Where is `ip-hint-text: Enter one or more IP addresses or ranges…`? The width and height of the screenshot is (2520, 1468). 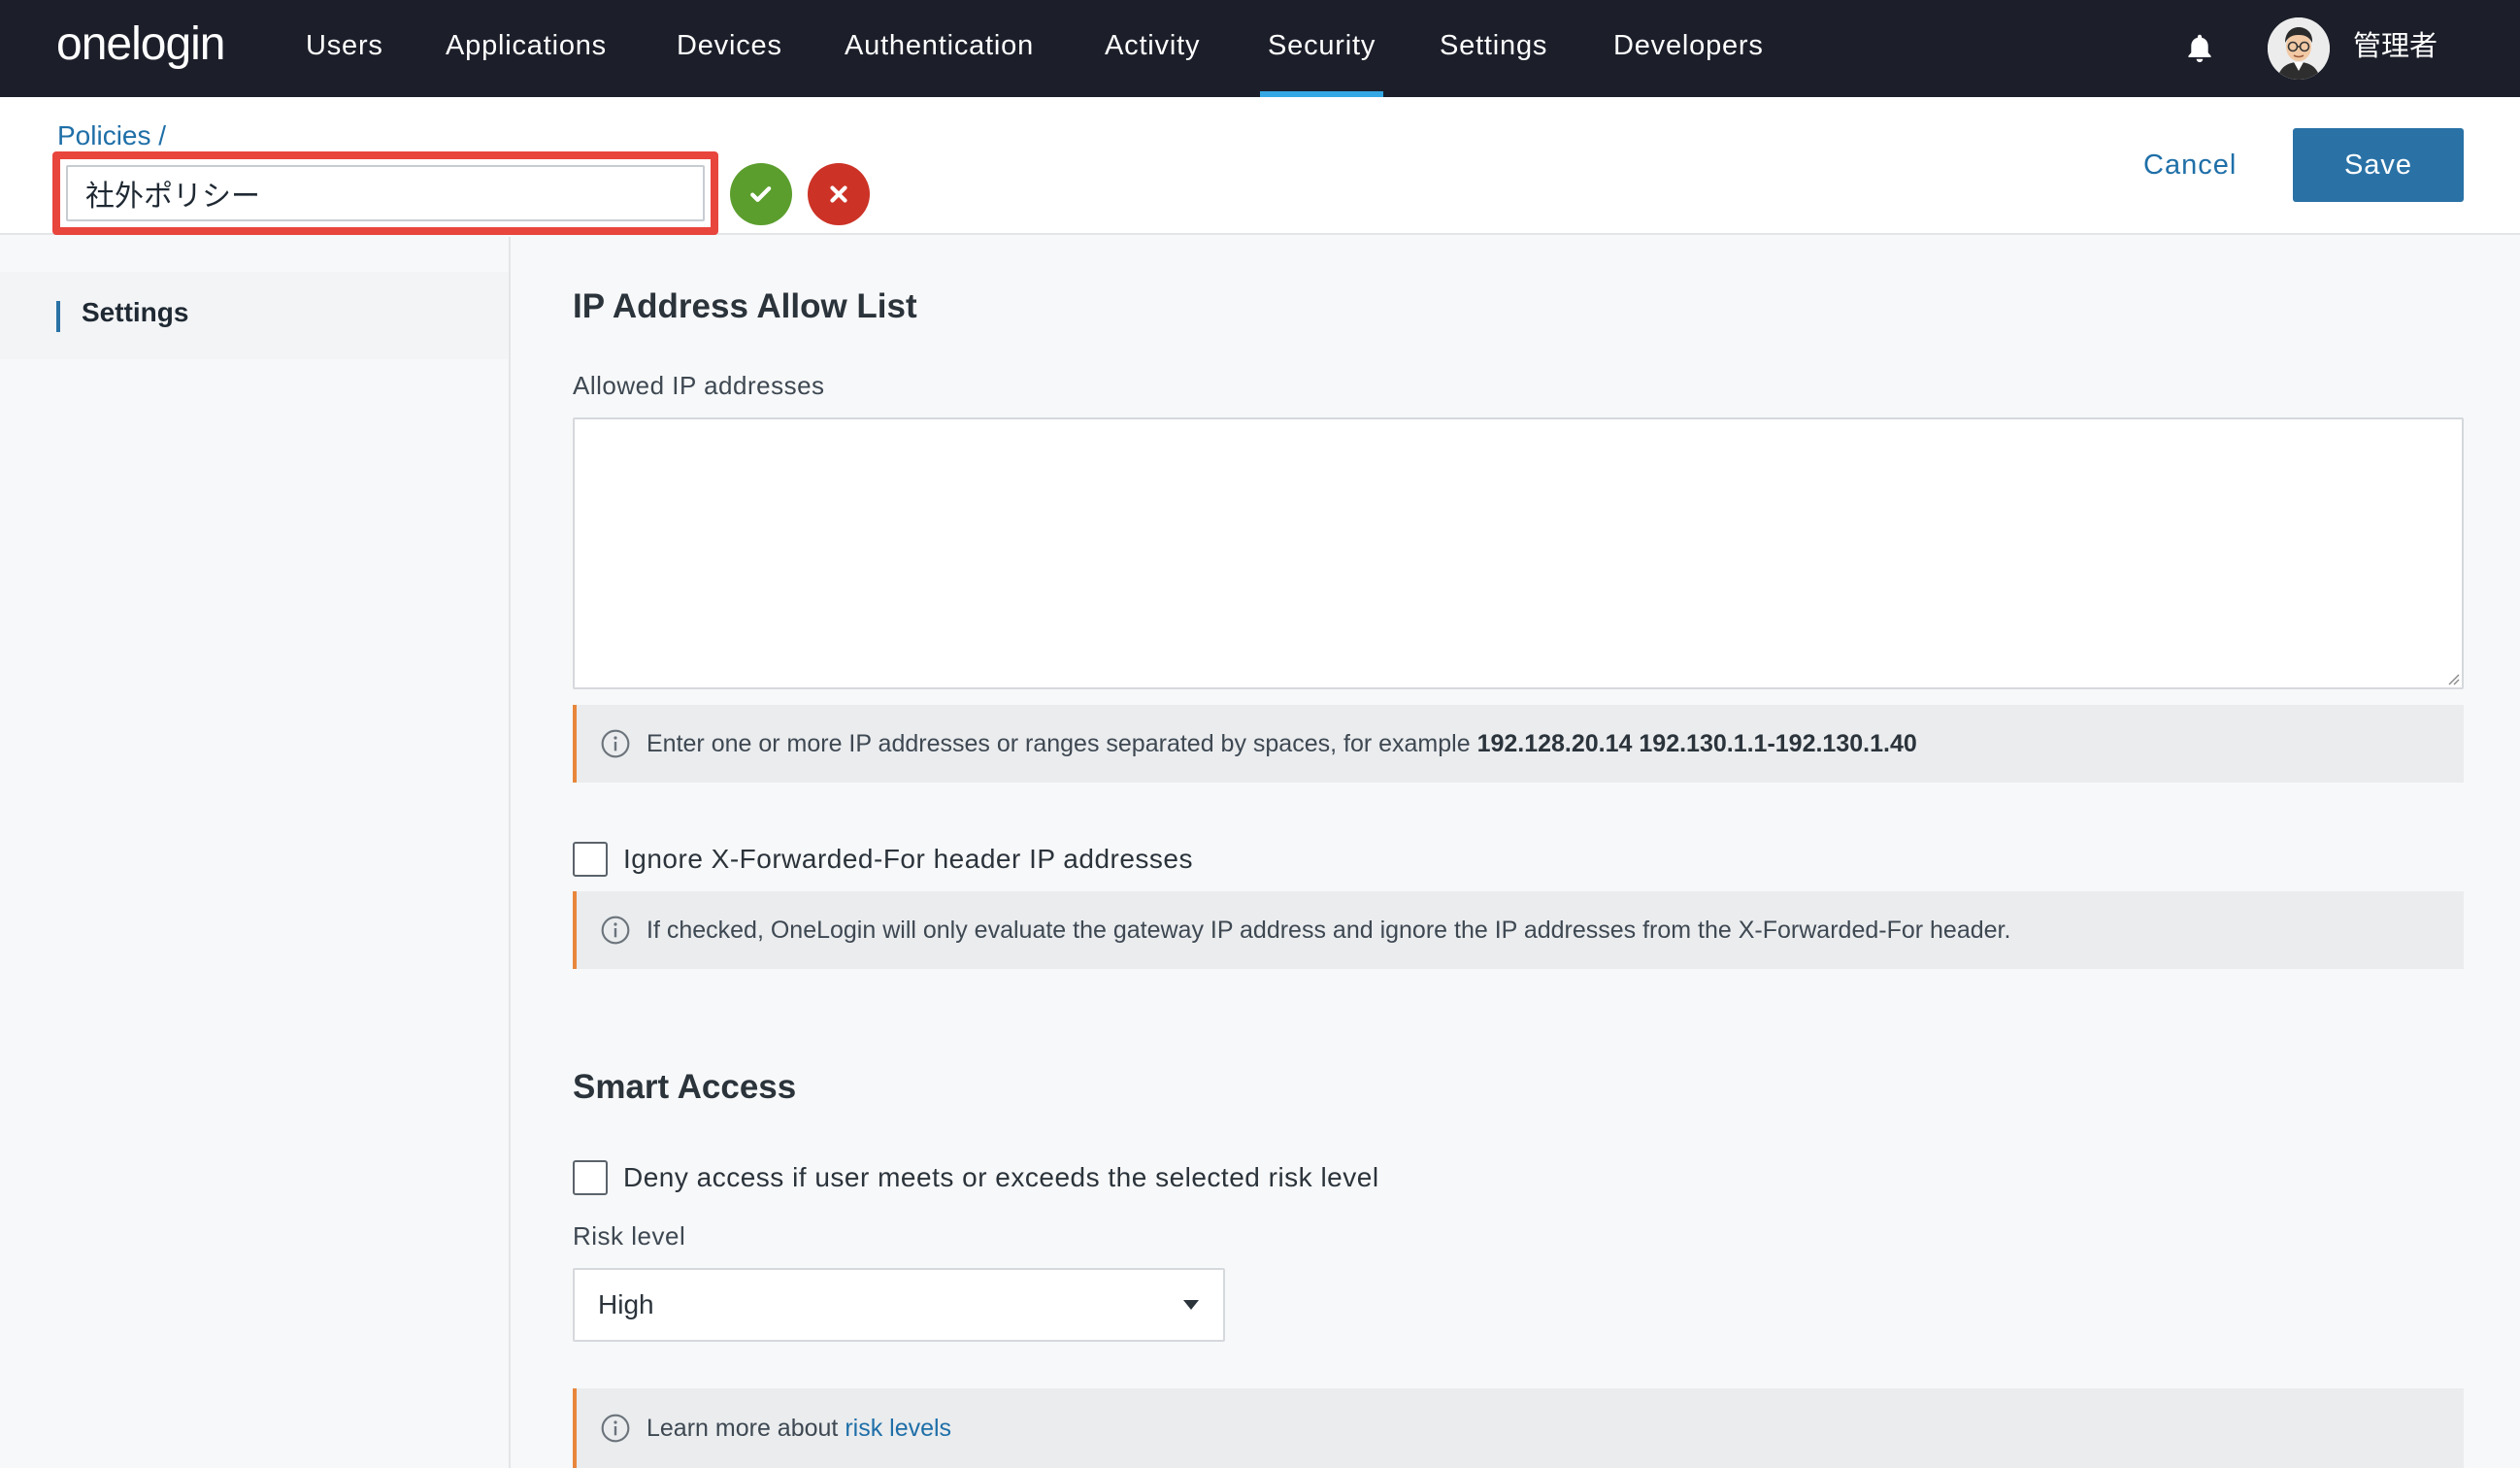 ip-hint-text: Enter one or more IP addresses or ranges… is located at coordinates (1059, 743).